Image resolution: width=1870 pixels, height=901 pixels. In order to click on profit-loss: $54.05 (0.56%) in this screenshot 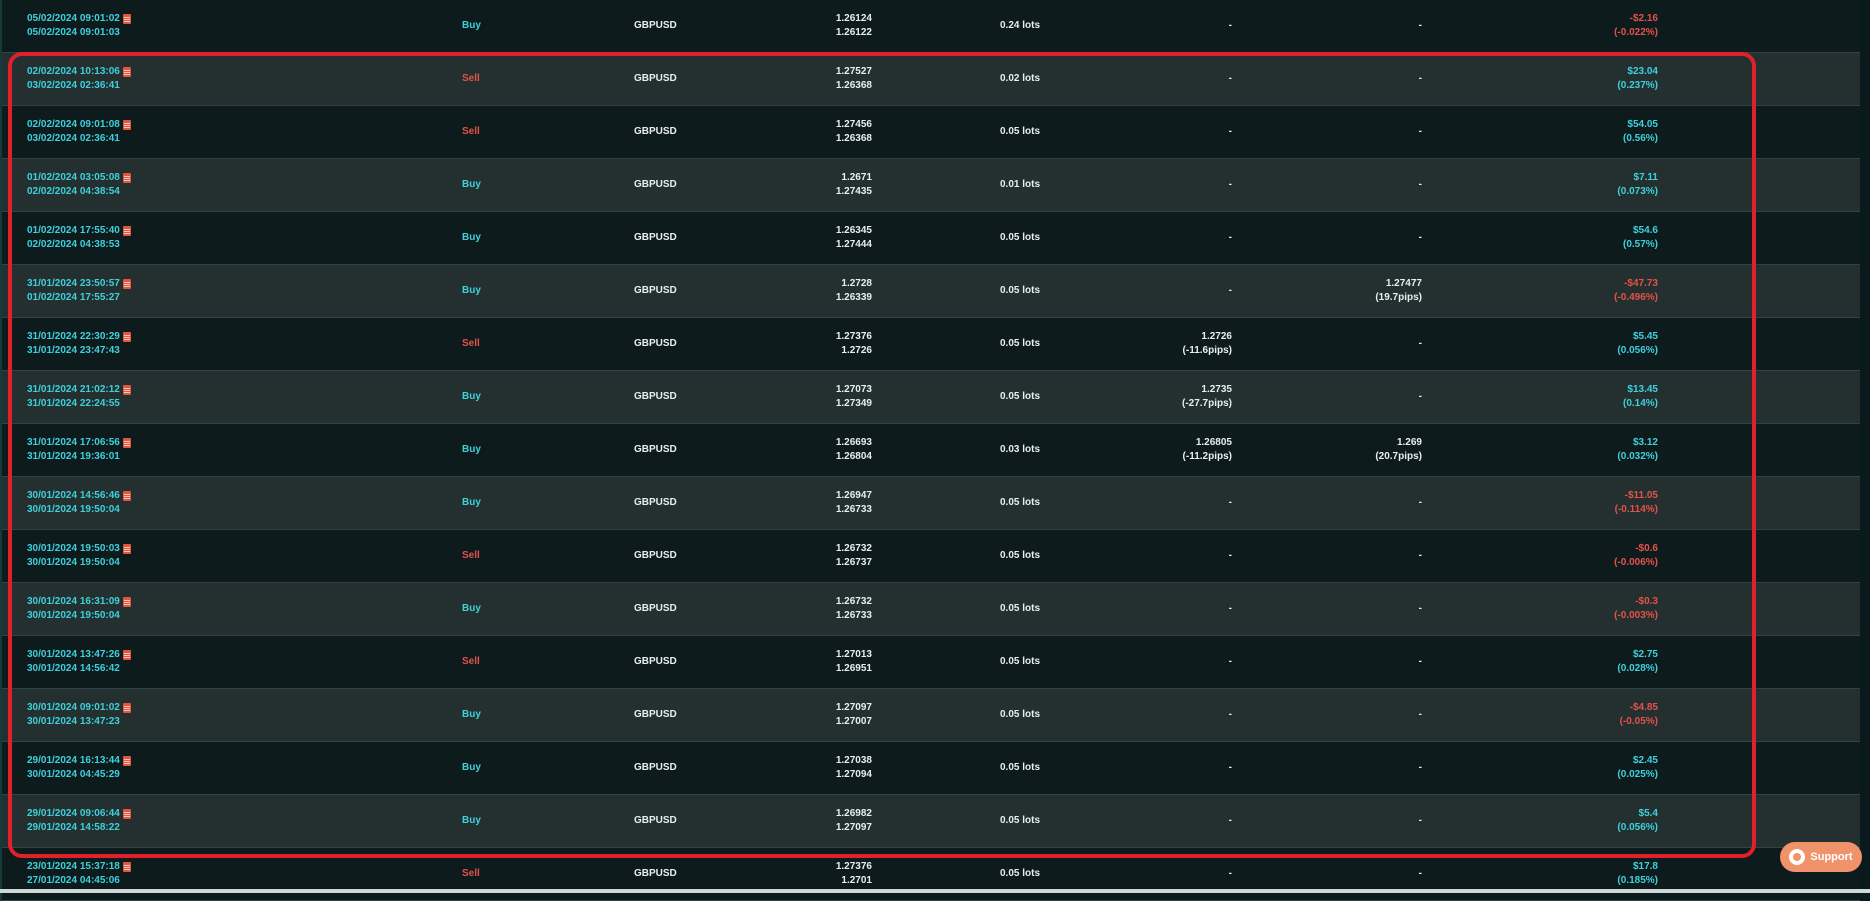, I will do `click(1608, 132)`.